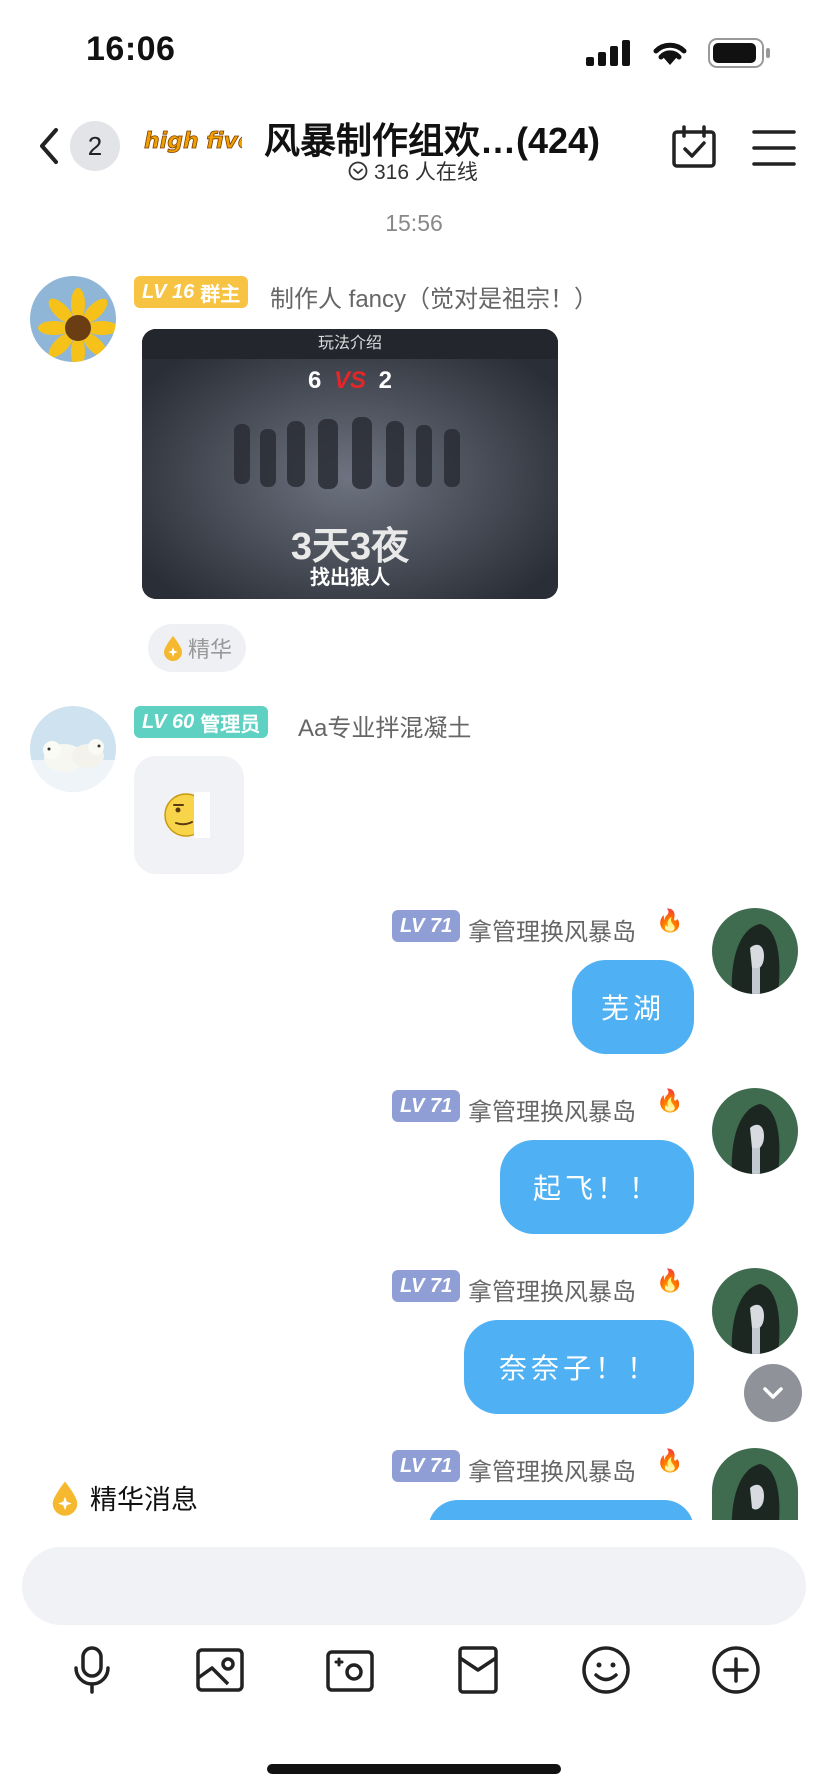 The width and height of the screenshot is (828, 1792). I want to click on wifi-icon, so click(670, 53).